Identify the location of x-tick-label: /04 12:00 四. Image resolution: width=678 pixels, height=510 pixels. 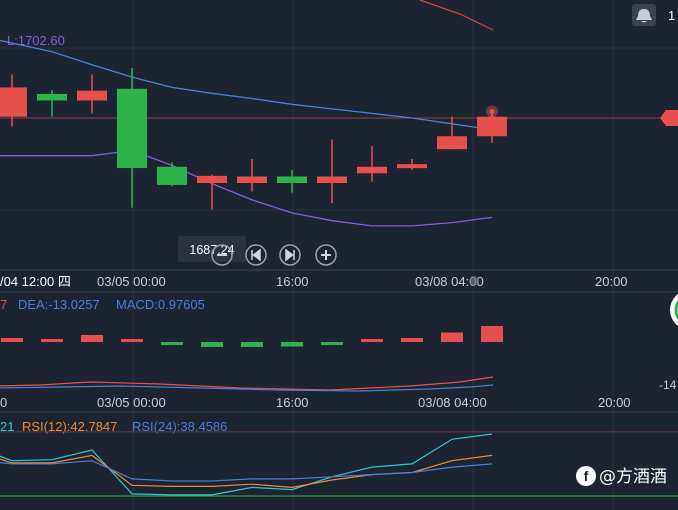
(35, 281).